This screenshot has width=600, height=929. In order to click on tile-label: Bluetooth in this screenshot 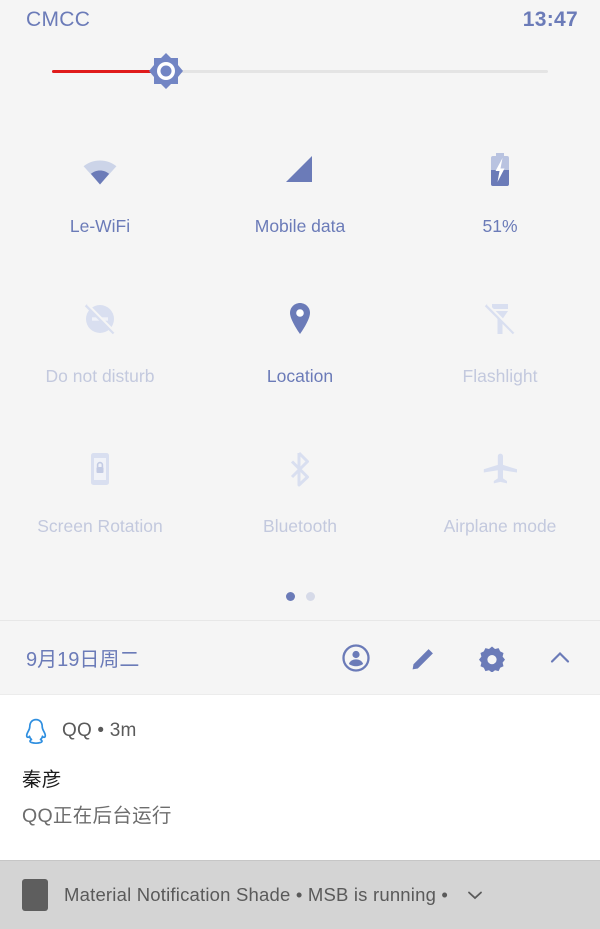, I will do `click(300, 526)`.